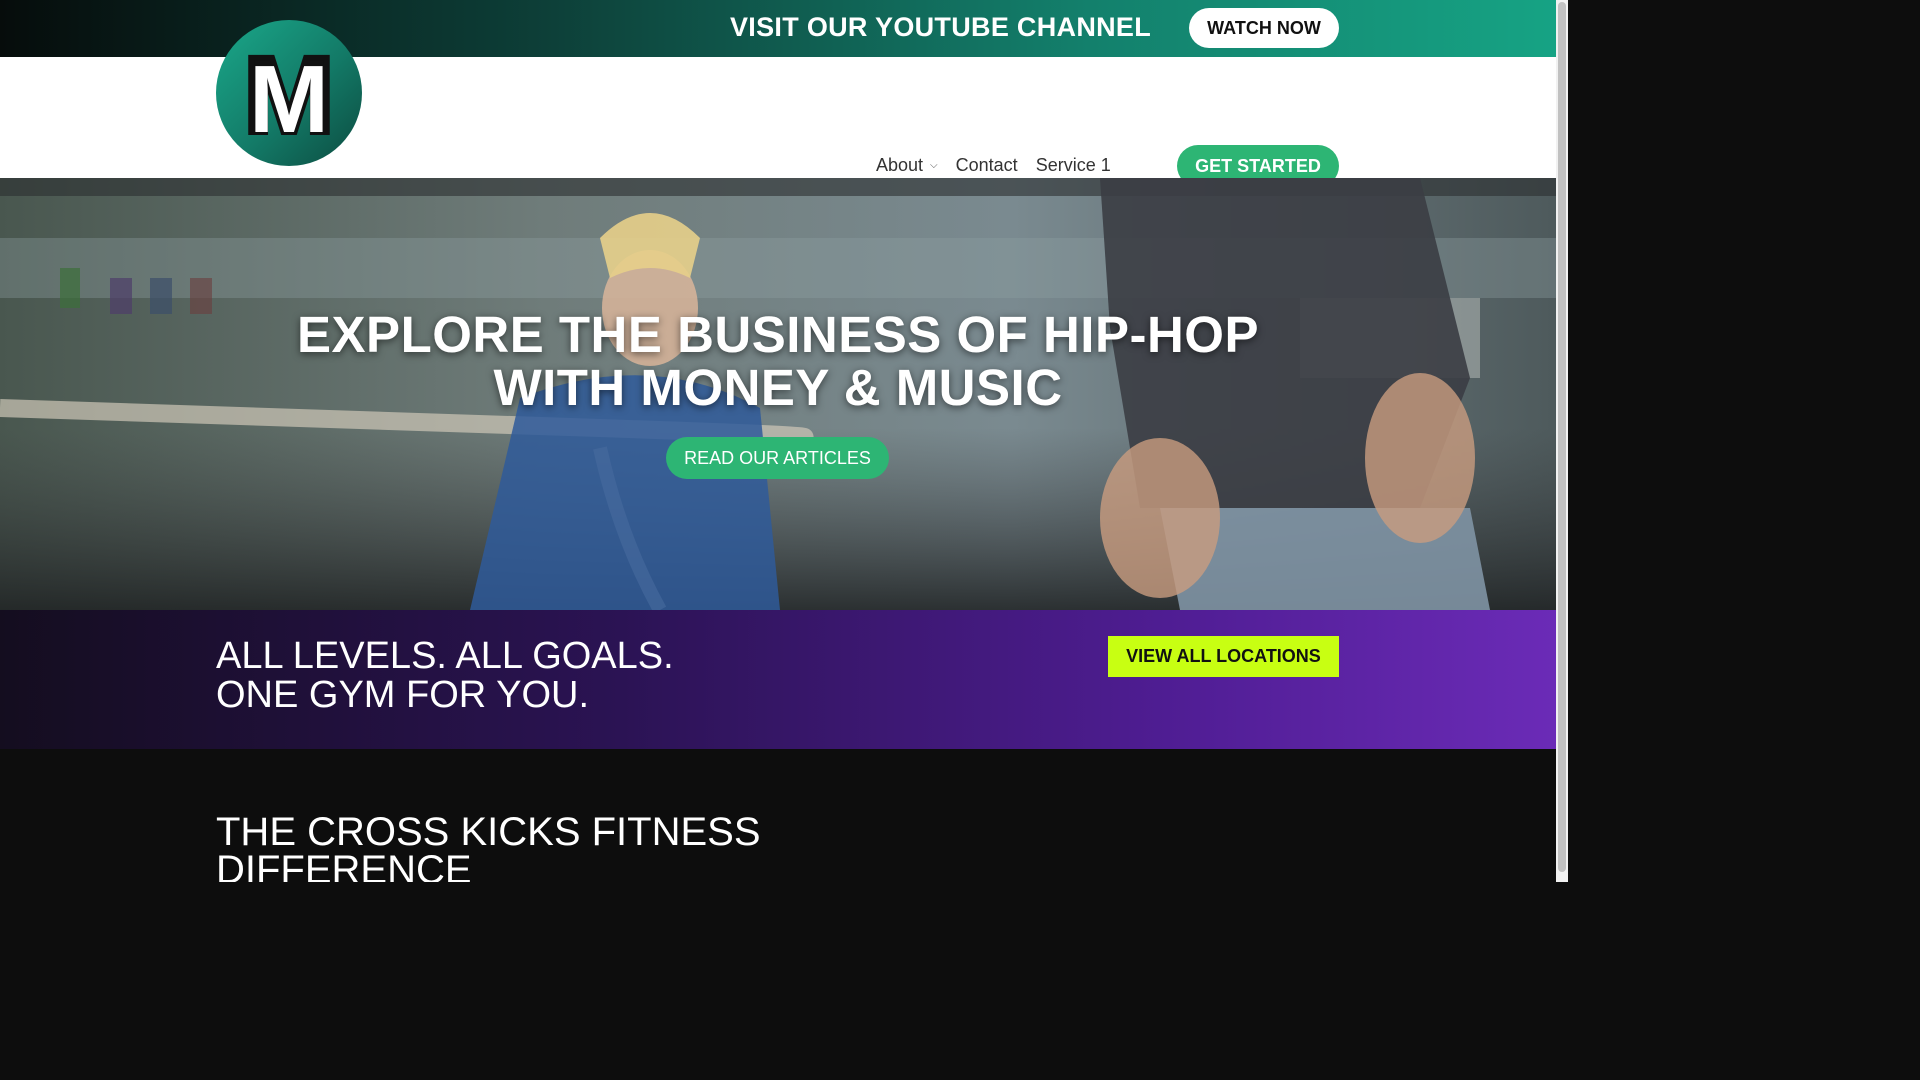  I want to click on nav-item-service-1: Service 1, so click(1073, 165).